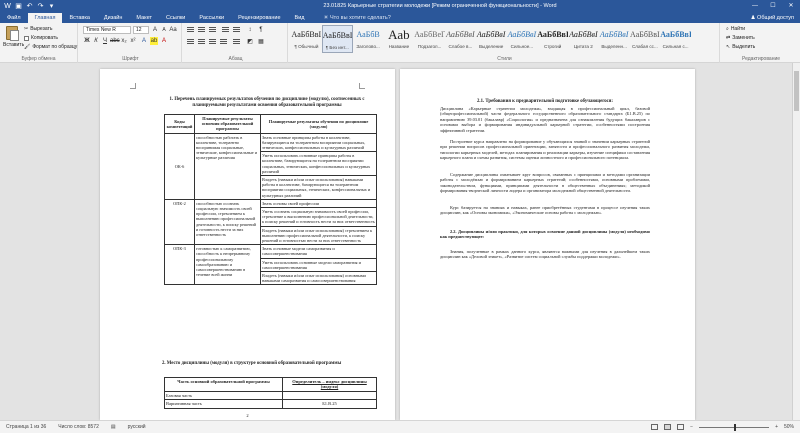  I want to click on window-controls: — ☐ ✕, so click(765, 6).